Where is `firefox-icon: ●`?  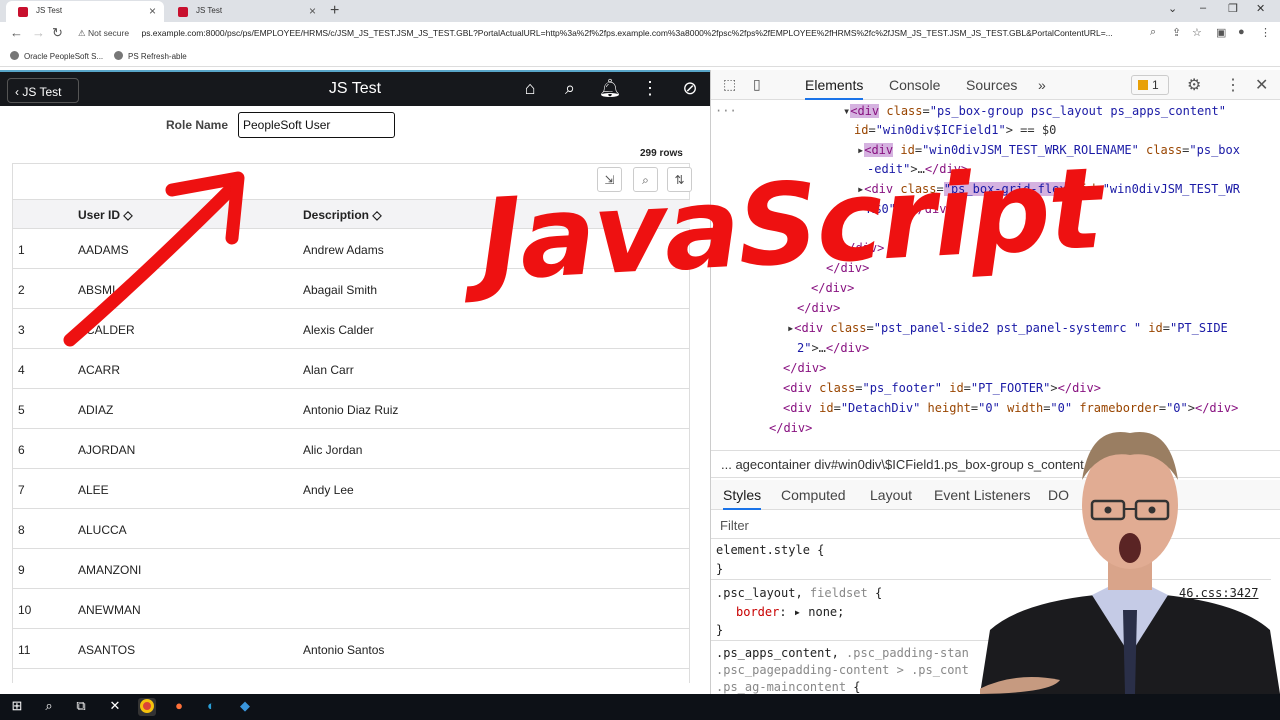 firefox-icon: ● is located at coordinates (179, 707).